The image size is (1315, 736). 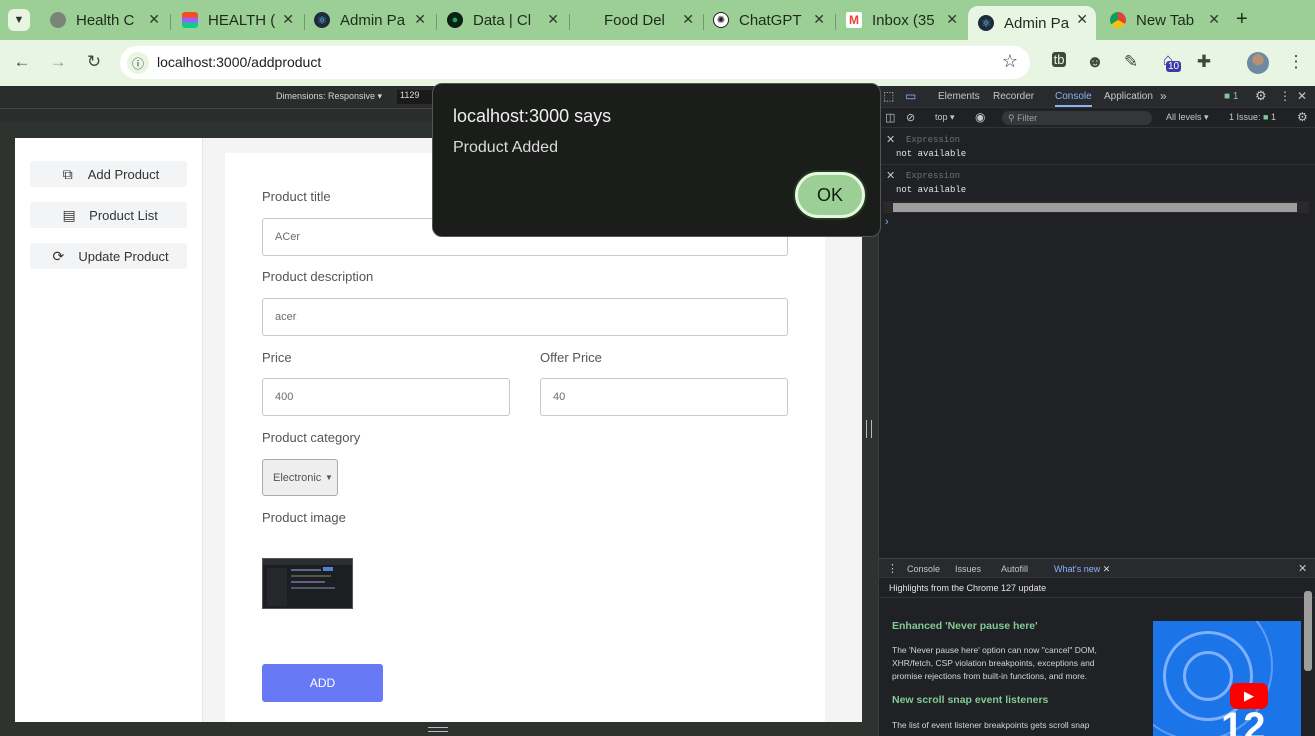 What do you see at coordinates (1231, 96) in the screenshot?
I see `message-count-badge: ■ 1` at bounding box center [1231, 96].